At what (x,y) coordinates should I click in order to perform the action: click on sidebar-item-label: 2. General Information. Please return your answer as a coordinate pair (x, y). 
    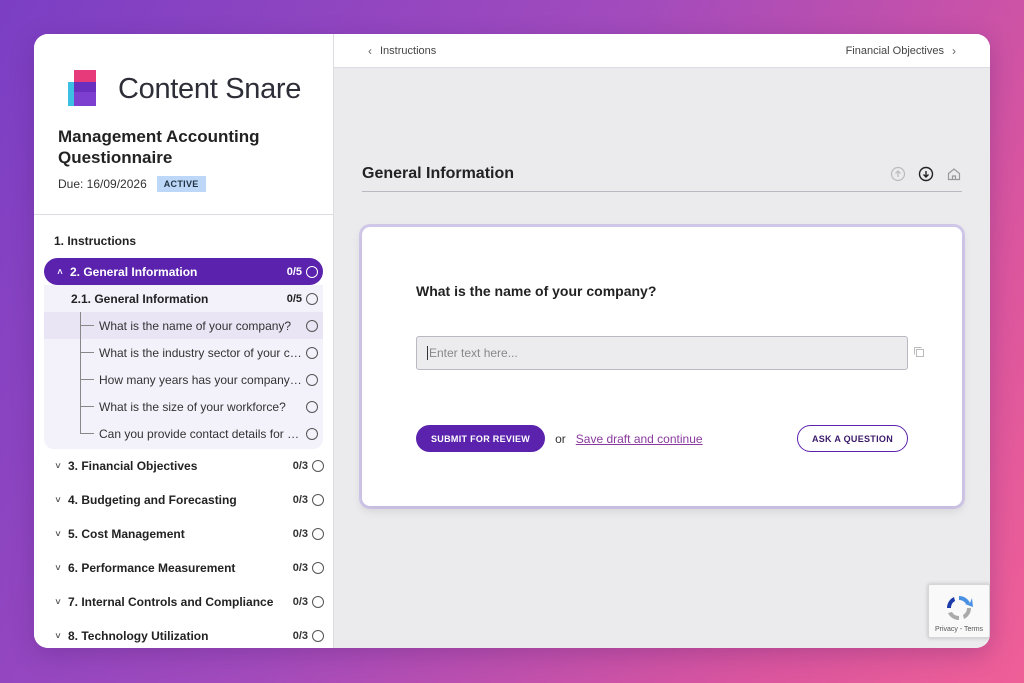
    Looking at the image, I should click on (134, 271).